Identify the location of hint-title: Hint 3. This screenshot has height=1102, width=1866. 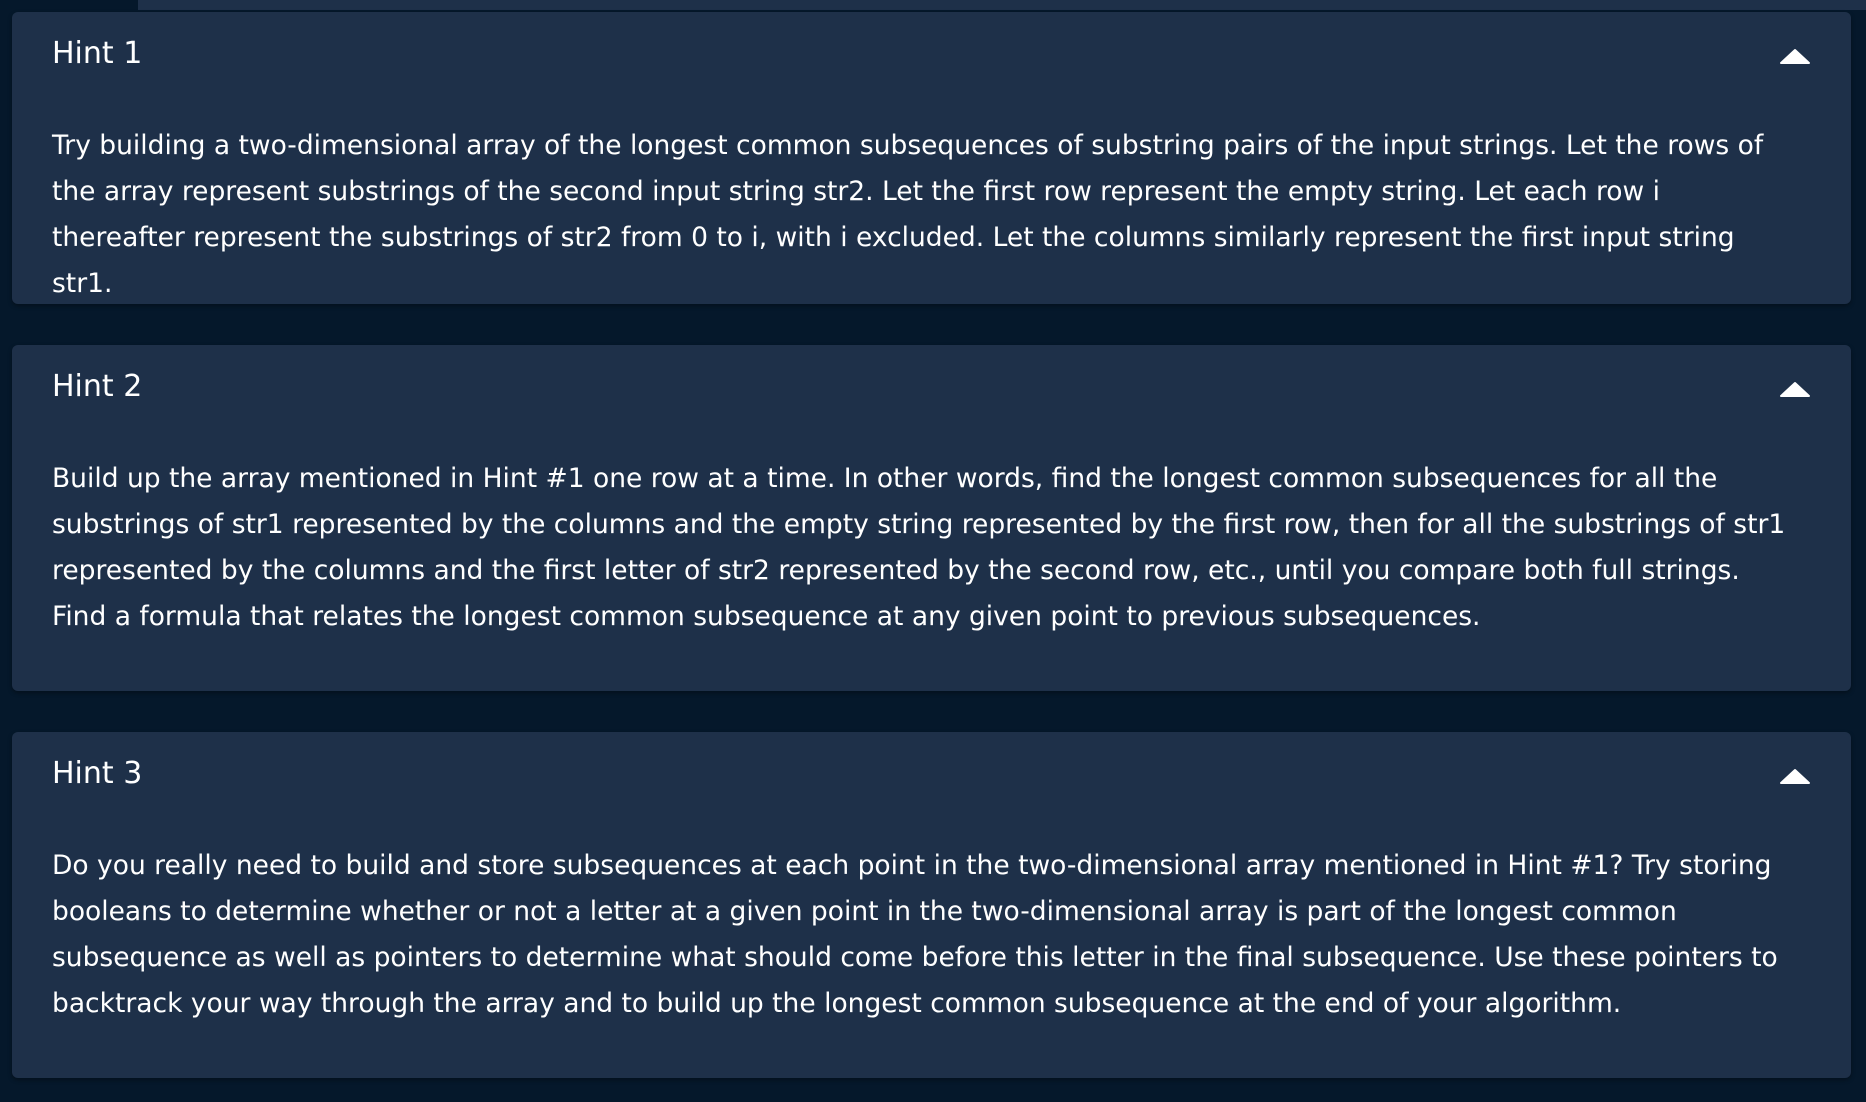
(921, 774).